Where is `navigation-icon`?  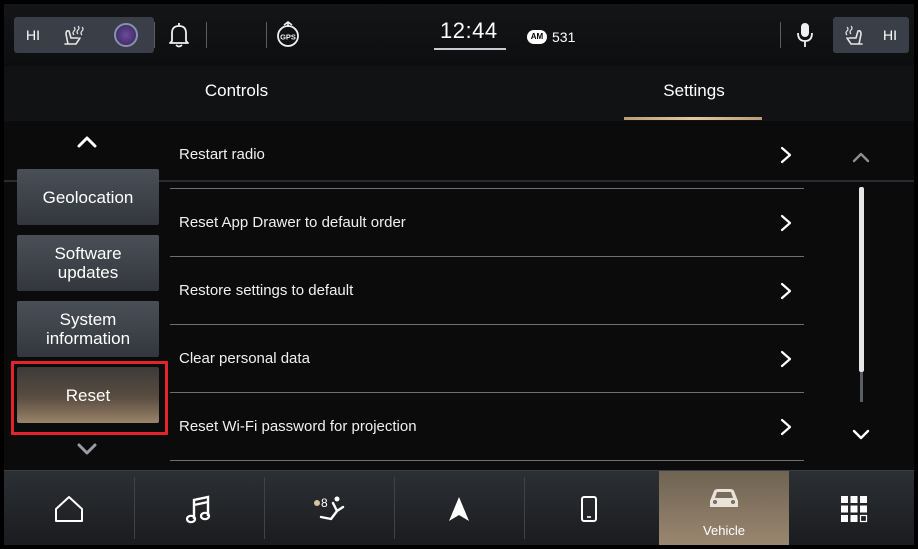 navigation-icon is located at coordinates (459, 511).